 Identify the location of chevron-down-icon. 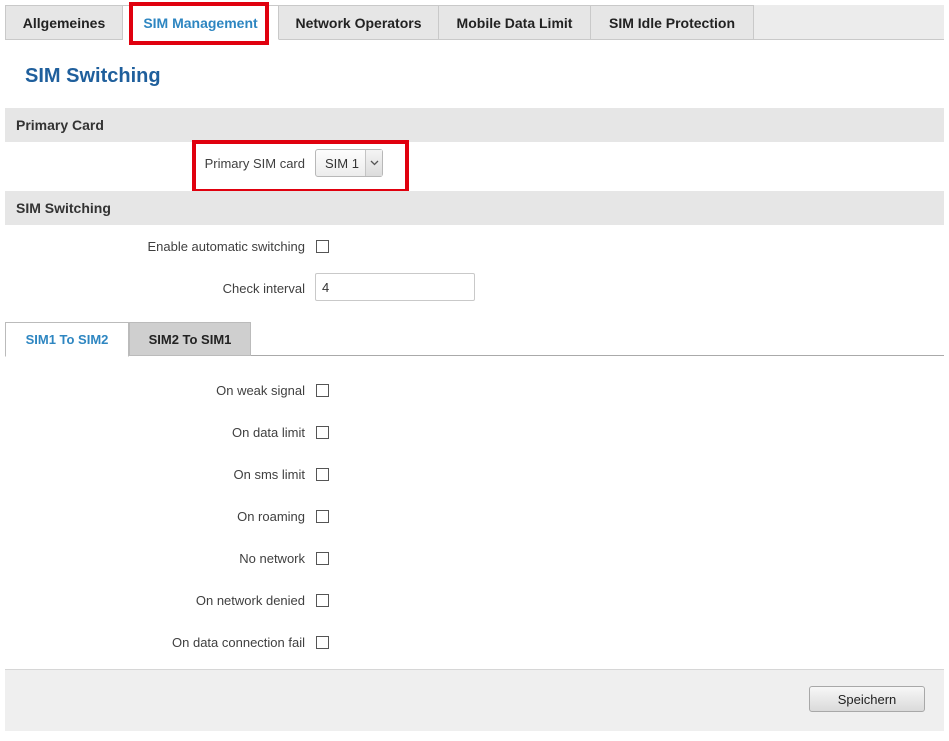
(373, 163).